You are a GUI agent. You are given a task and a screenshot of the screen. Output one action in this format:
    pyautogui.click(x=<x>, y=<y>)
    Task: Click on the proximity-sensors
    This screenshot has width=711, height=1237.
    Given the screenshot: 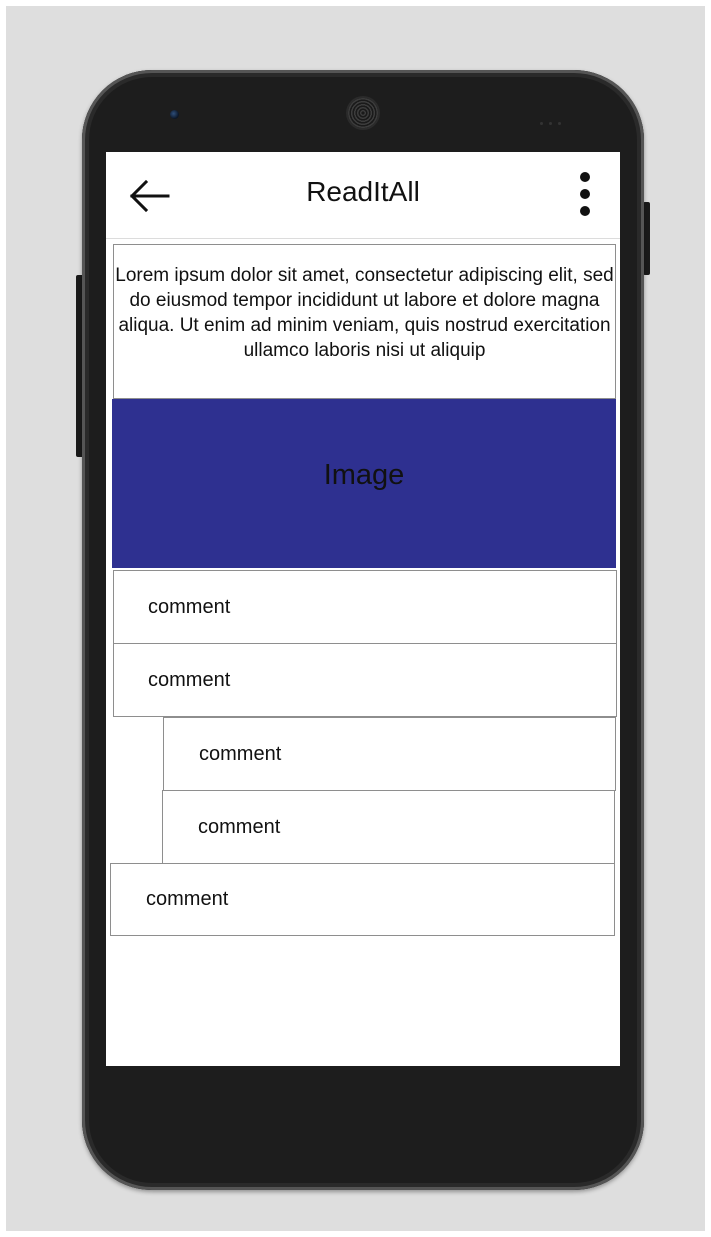 What is the action you would take?
    pyautogui.click(x=554, y=118)
    